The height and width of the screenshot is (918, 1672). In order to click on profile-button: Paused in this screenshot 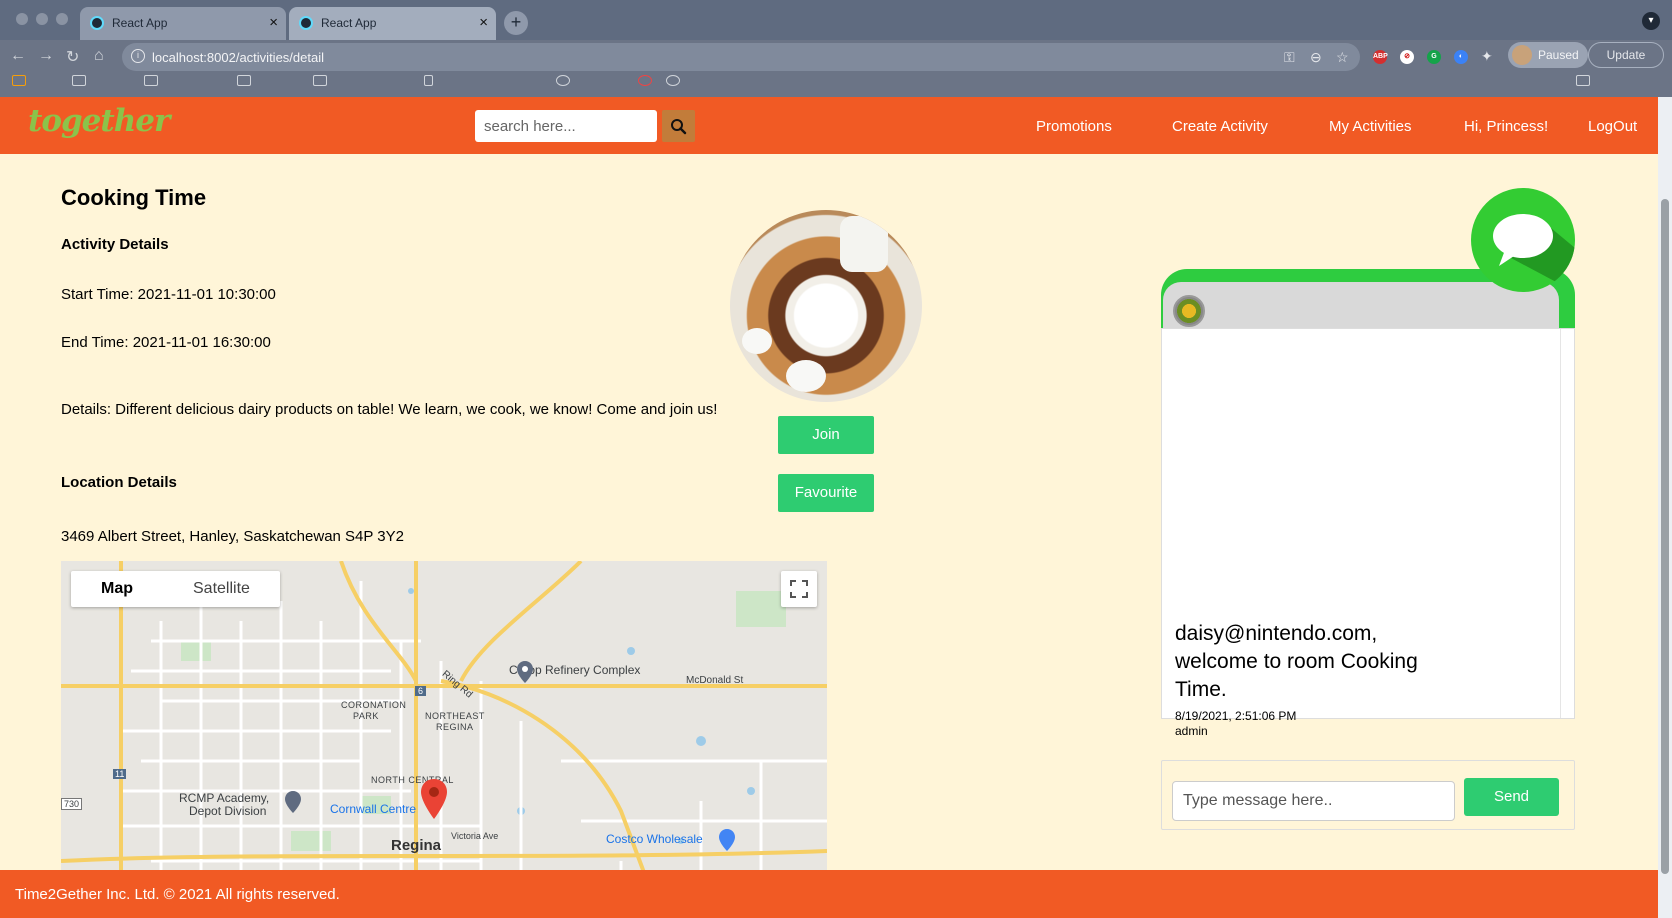, I will do `click(1548, 55)`.